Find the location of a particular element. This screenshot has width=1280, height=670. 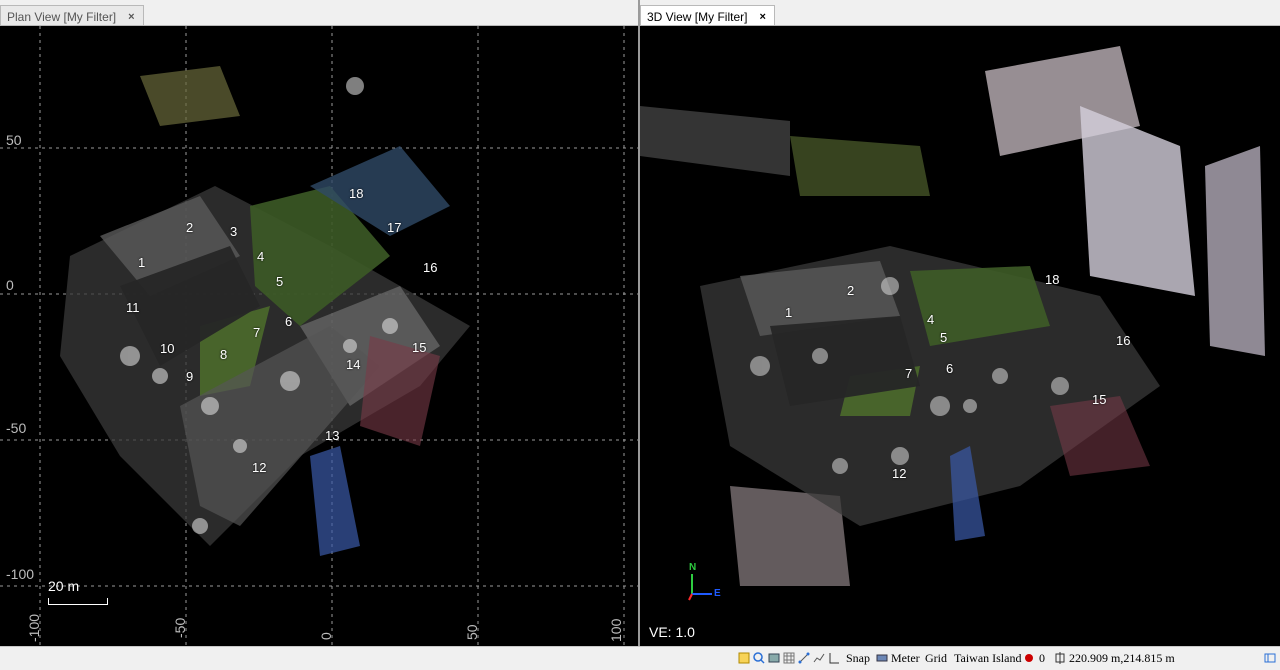

axis-label-y-minus50: -50 is located at coordinates (16, 428).